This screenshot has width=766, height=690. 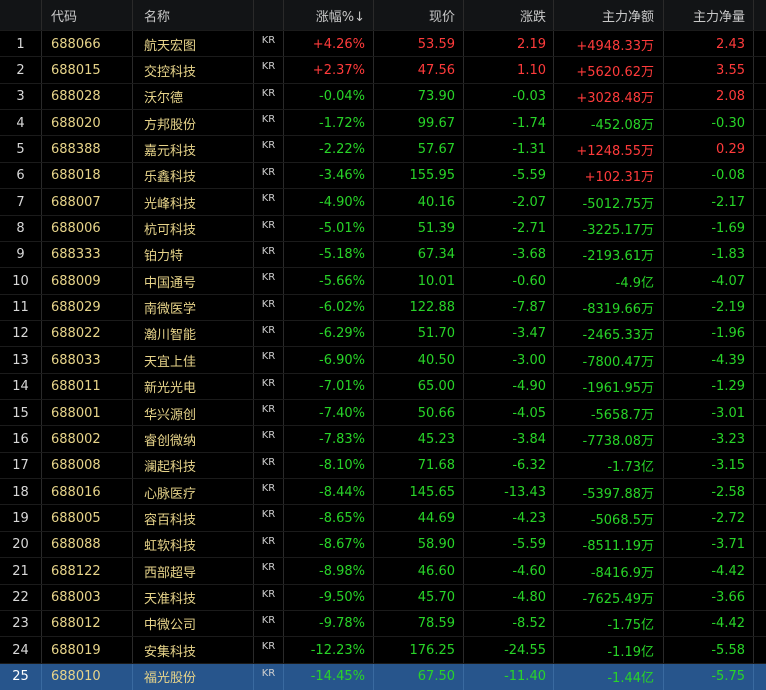 What do you see at coordinates (609, 650) in the screenshot?
I see `main-net-amount: -1.19亿` at bounding box center [609, 650].